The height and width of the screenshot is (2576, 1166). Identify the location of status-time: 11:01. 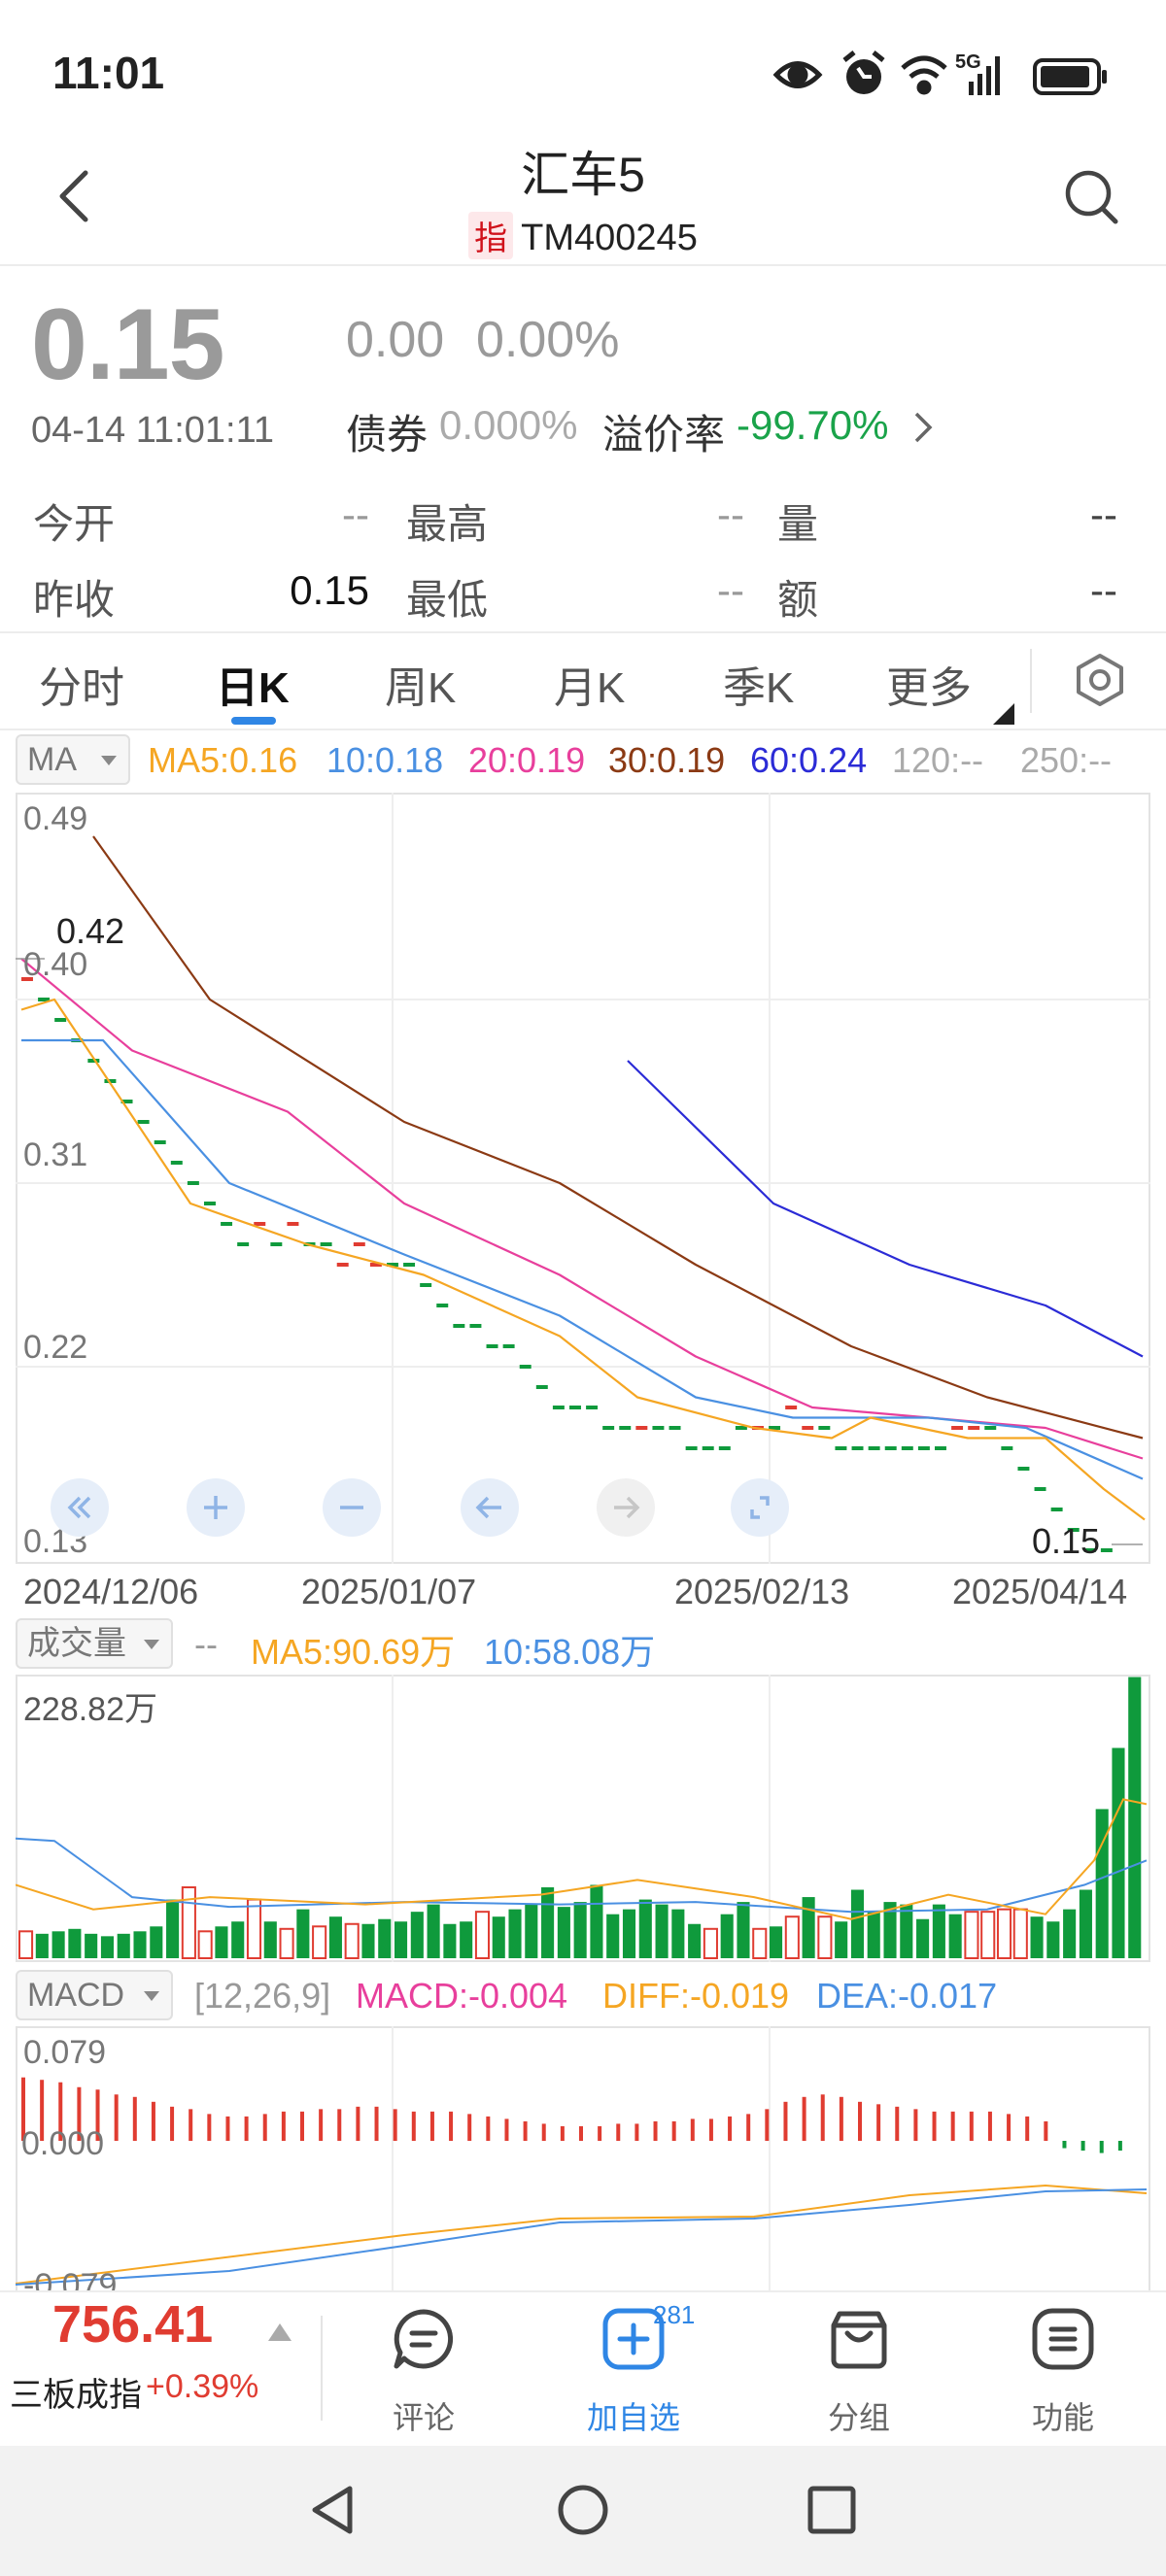
(108, 73).